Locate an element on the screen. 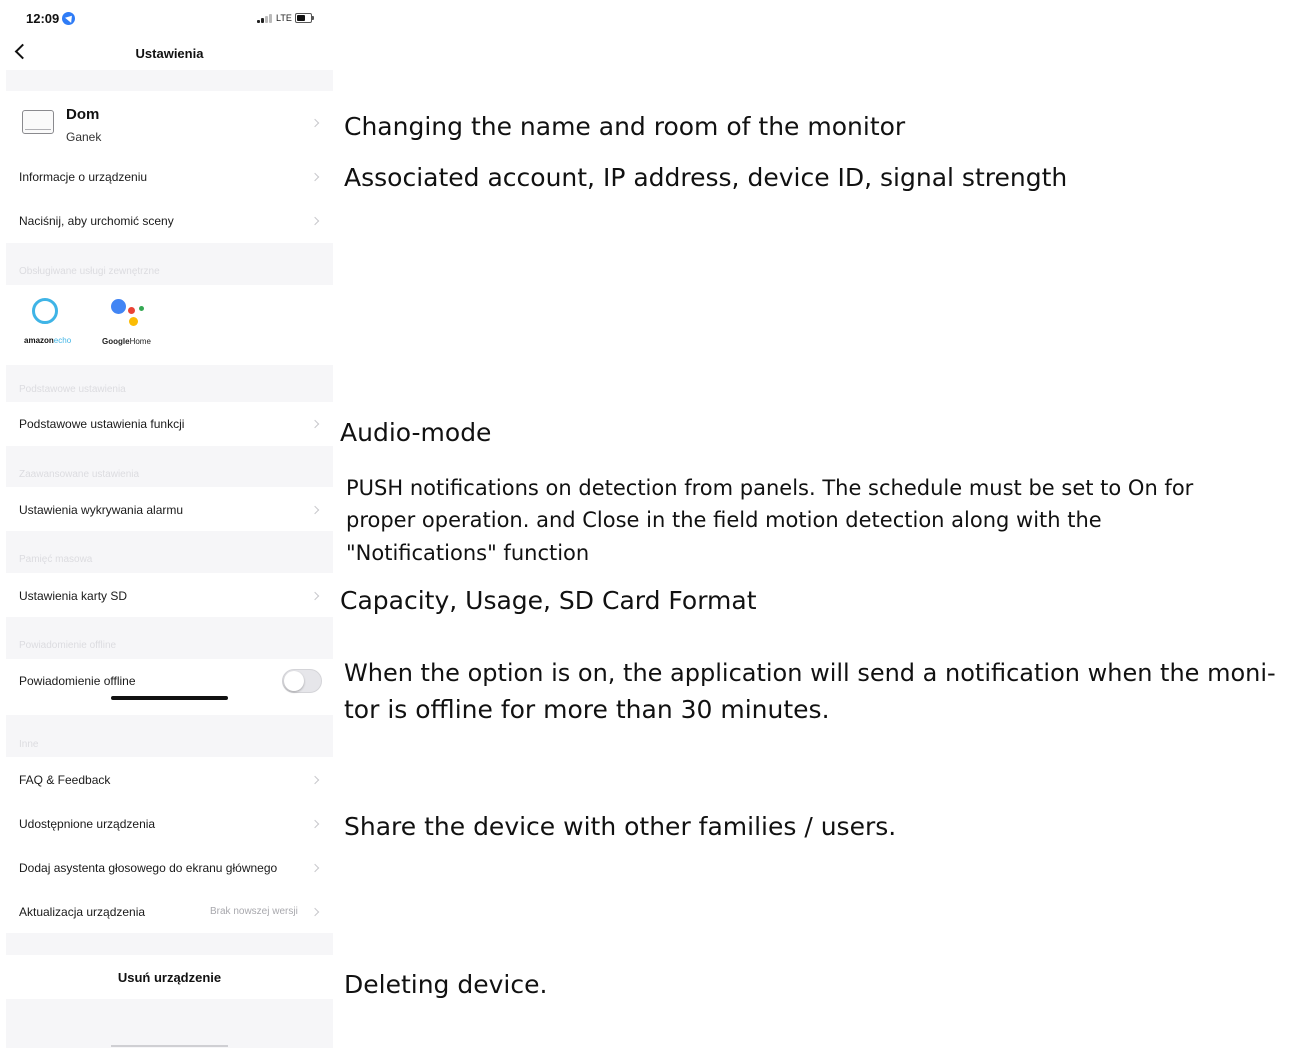  google-assistant-icon is located at coordinates (118, 306).